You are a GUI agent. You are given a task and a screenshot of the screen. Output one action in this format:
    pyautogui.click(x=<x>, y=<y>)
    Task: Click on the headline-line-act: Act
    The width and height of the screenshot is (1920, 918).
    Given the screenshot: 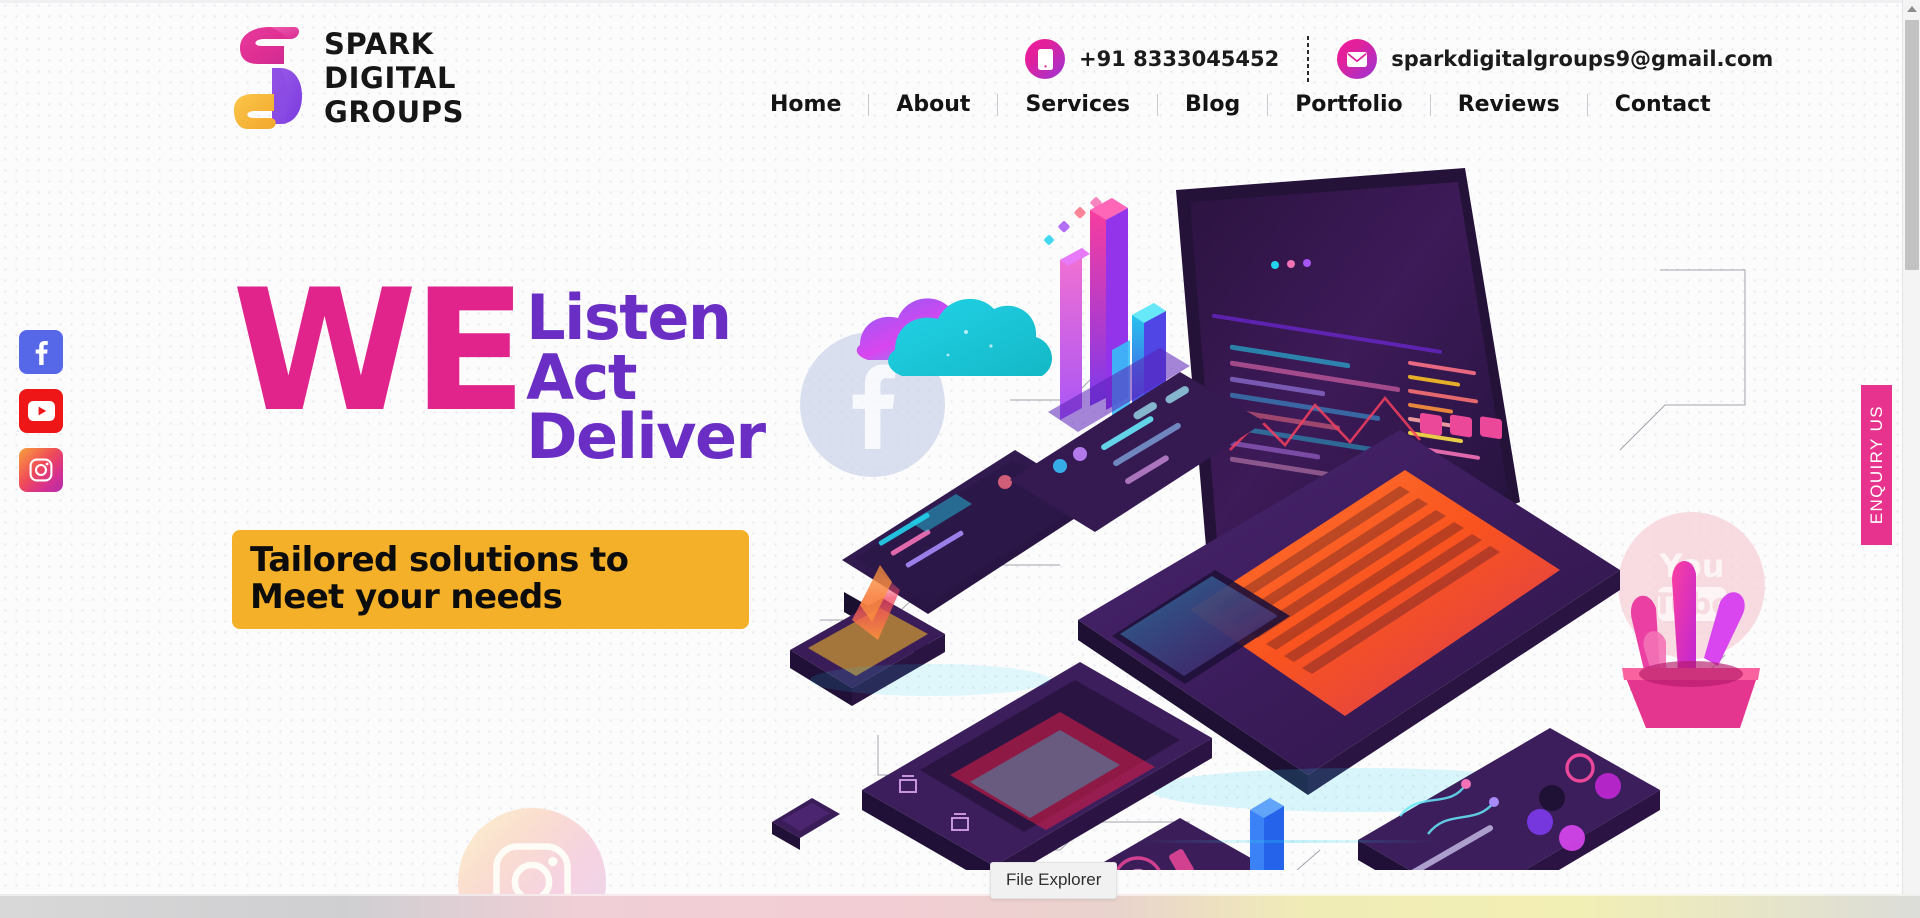 What is the action you would take?
    pyautogui.click(x=581, y=377)
    